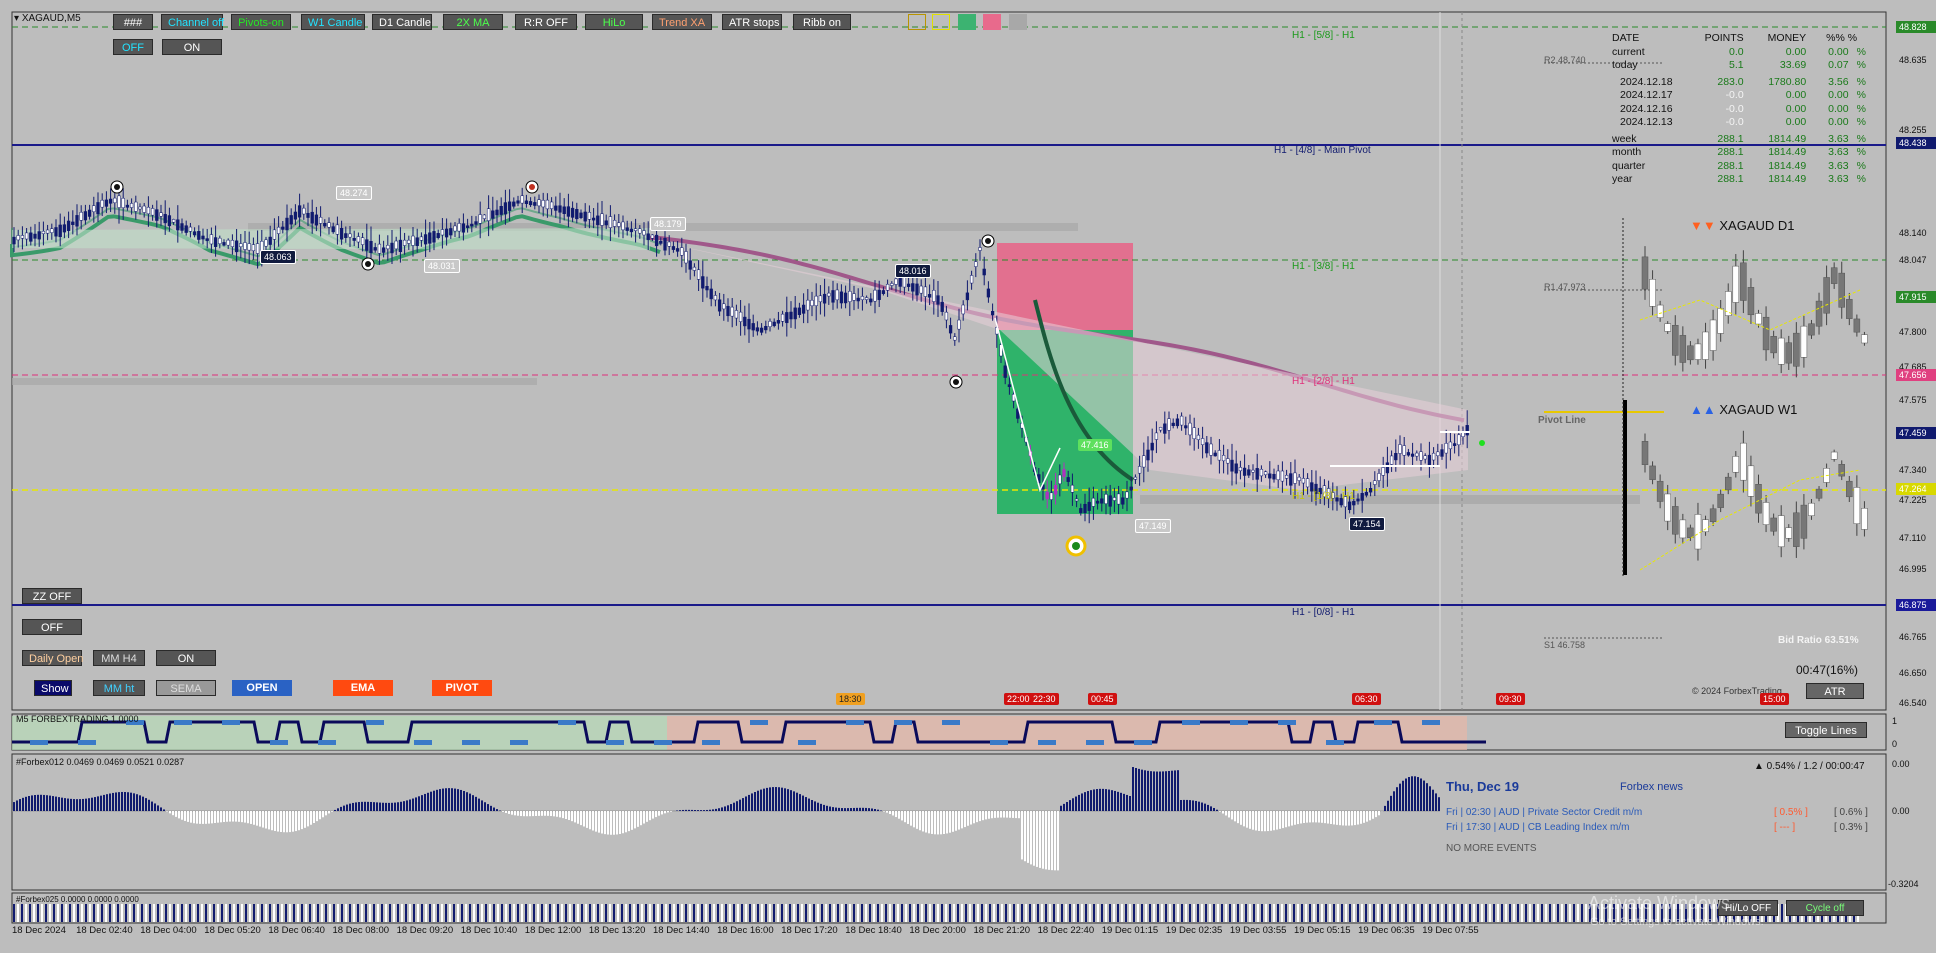  What do you see at coordinates (52, 627) in the screenshot?
I see `off-button: OFF` at bounding box center [52, 627].